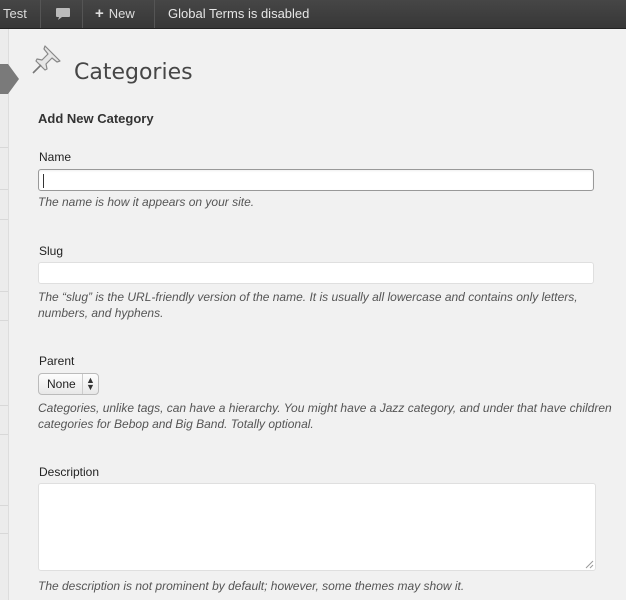 This screenshot has height=600, width=626. Describe the element at coordinates (146, 202) in the screenshot. I see `name-hint: The name is how it appears on your site.` at that location.